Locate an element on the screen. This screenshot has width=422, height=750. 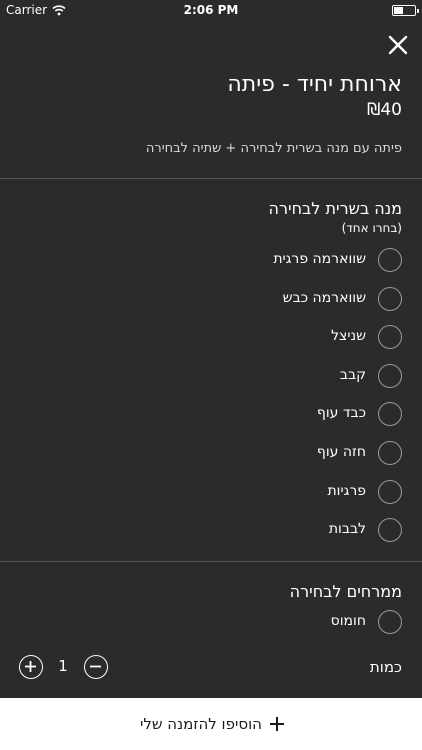
dish-price: ₪40 is located at coordinates (384, 110).